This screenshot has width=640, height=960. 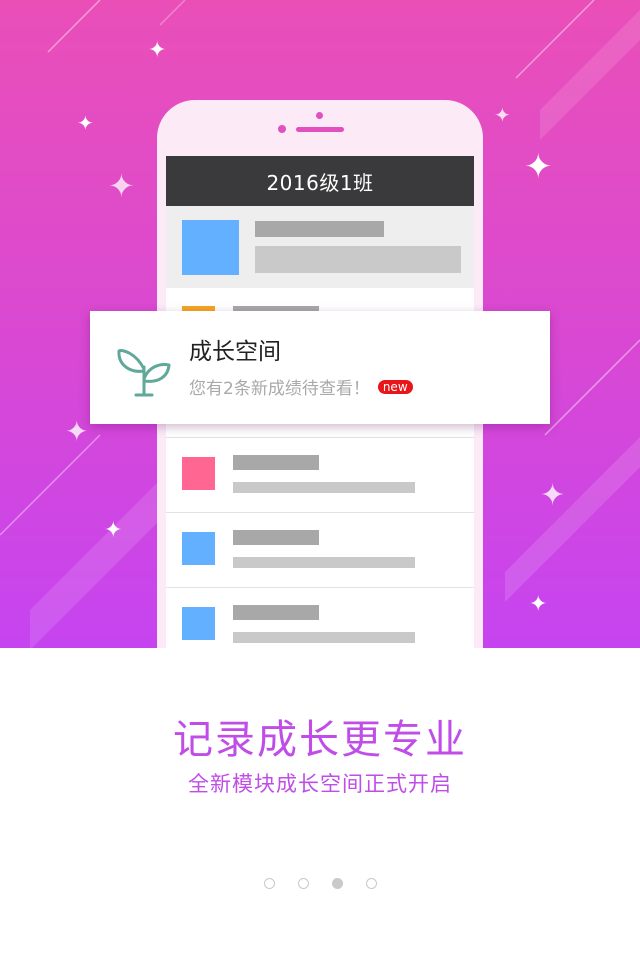 What do you see at coordinates (235, 352) in the screenshot?
I see `notification-title: 成长空间` at bounding box center [235, 352].